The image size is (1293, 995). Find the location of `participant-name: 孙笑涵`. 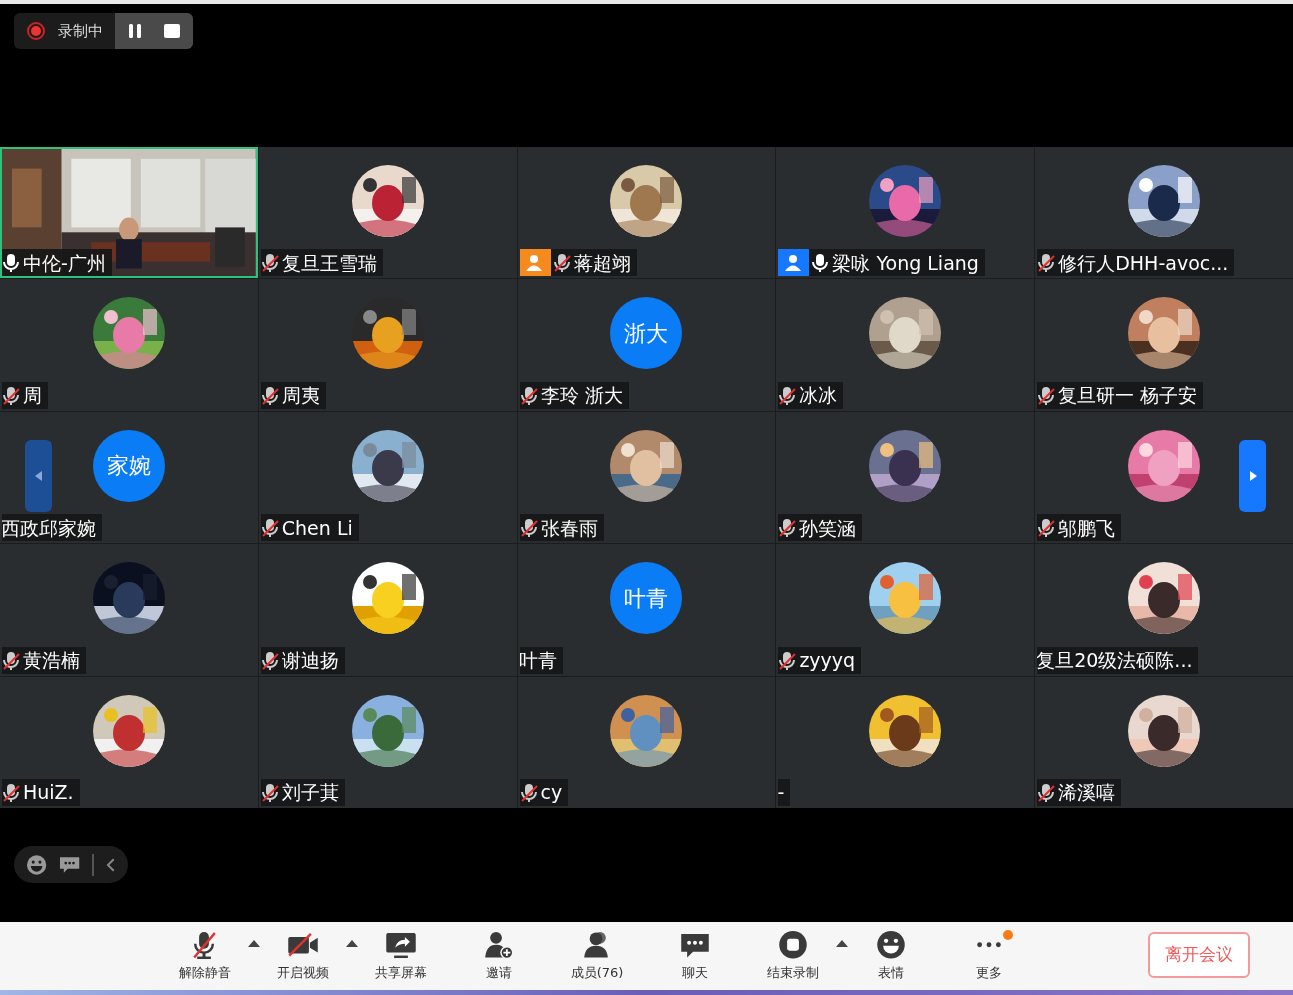

participant-name: 孙笑涵 is located at coordinates (828, 528).